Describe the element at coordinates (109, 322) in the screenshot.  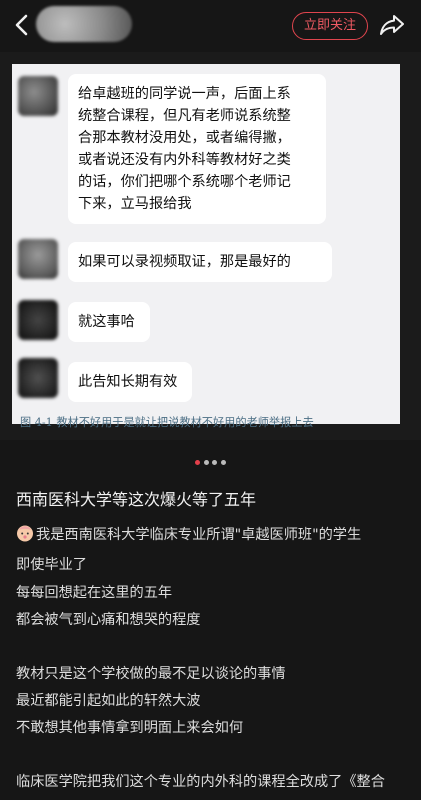
I see `message-bubble: 就这事哈` at that location.